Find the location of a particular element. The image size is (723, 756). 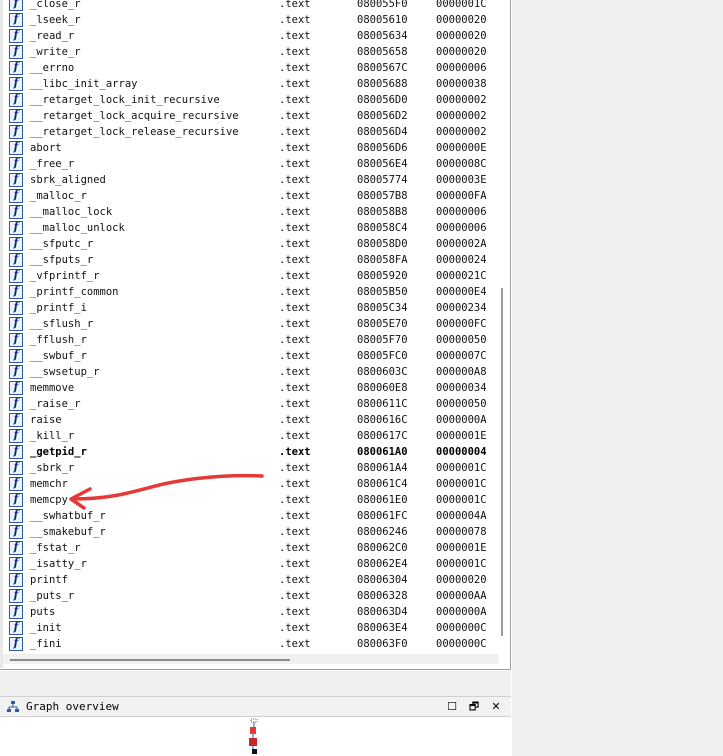

function-row: f sbrk_aligned .text 08005774 0000003E is located at coordinates (250, 180).